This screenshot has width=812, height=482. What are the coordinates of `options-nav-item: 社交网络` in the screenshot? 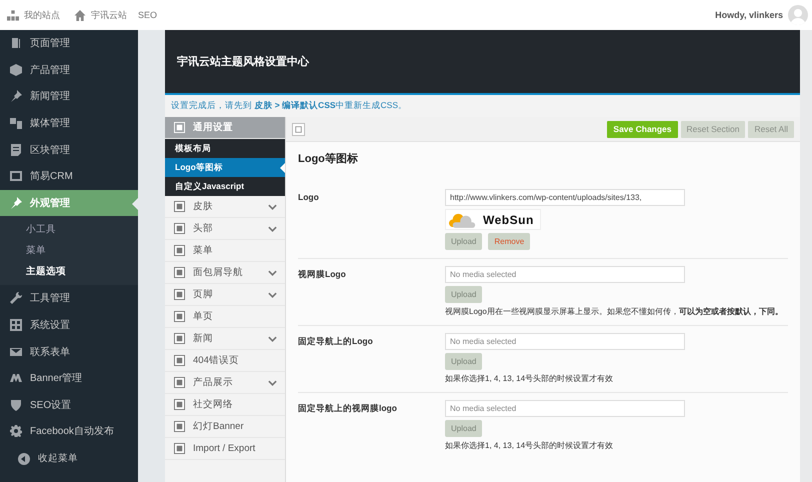 It's located at (225, 405).